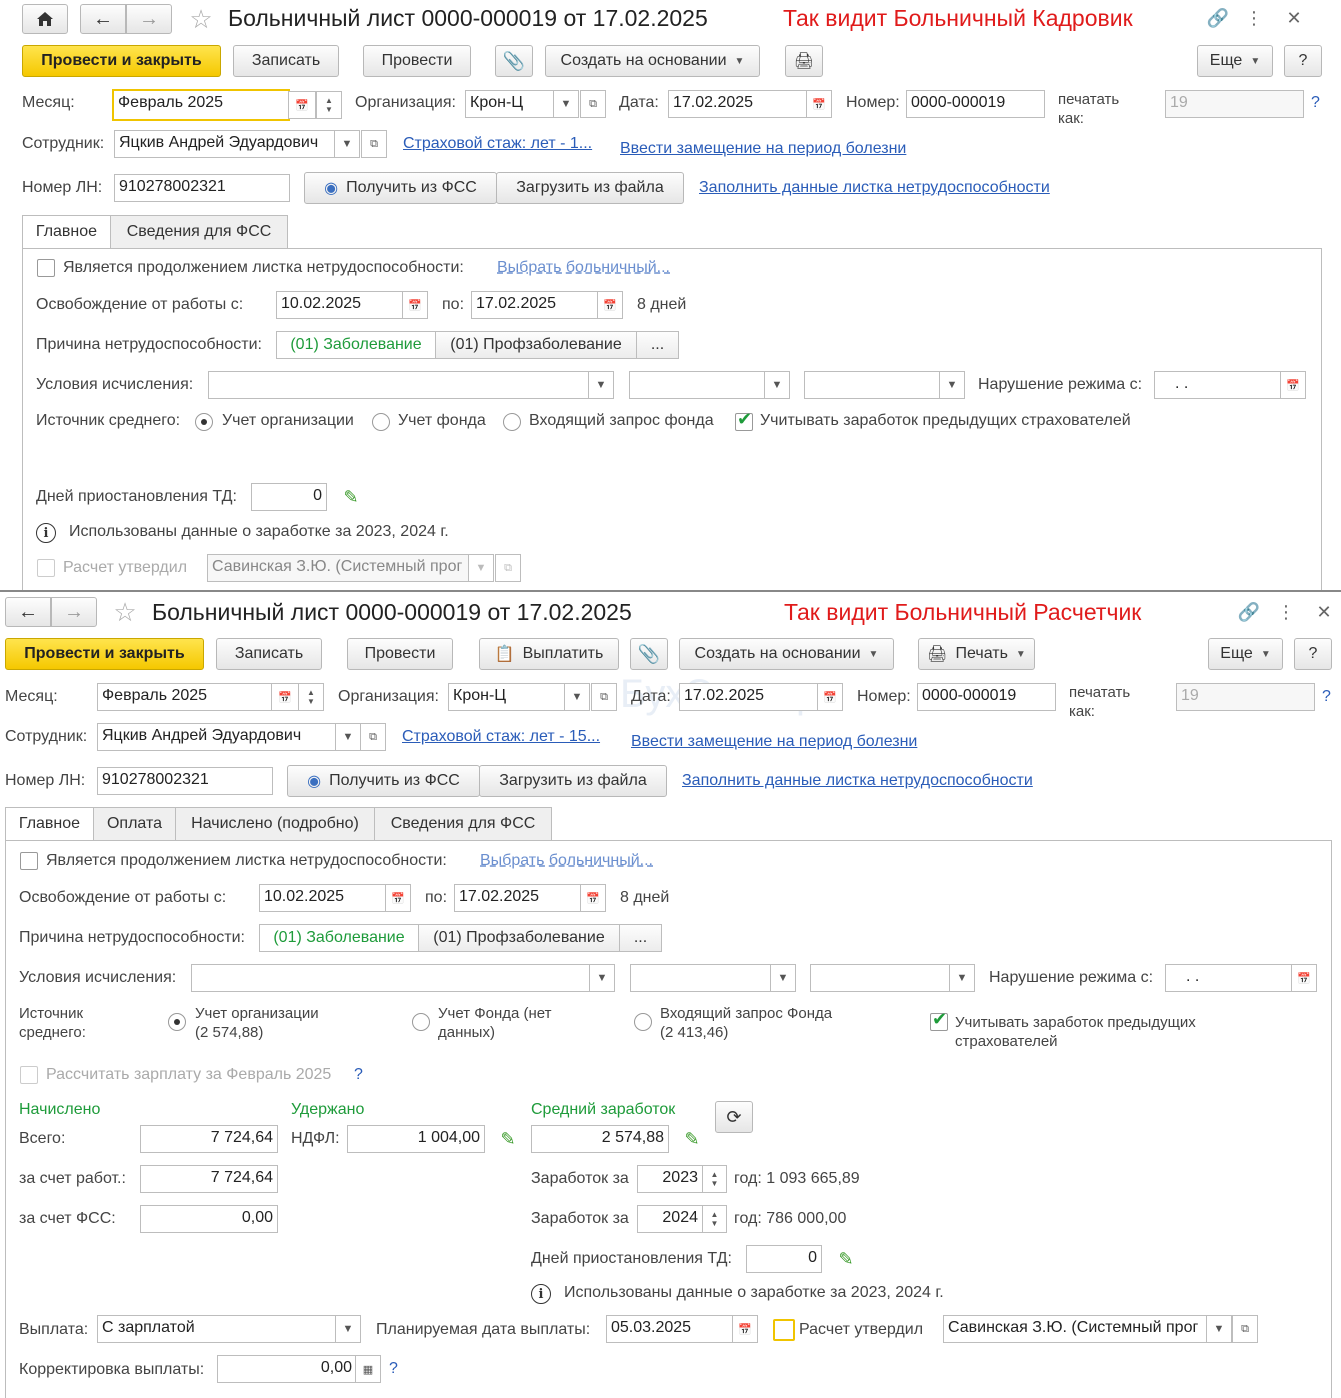  What do you see at coordinates (1304, 978) in the screenshot?
I see `violation-calendar-button: 📅` at bounding box center [1304, 978].